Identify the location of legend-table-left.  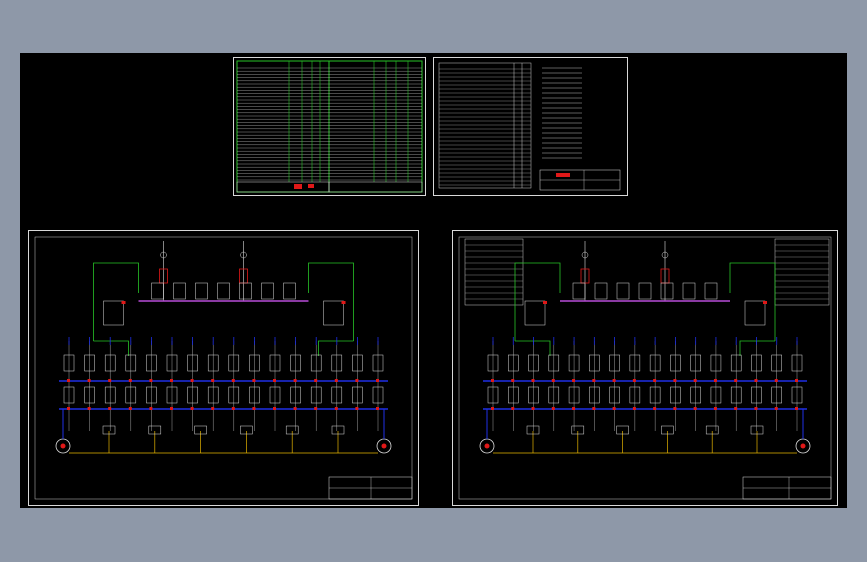
(494, 272).